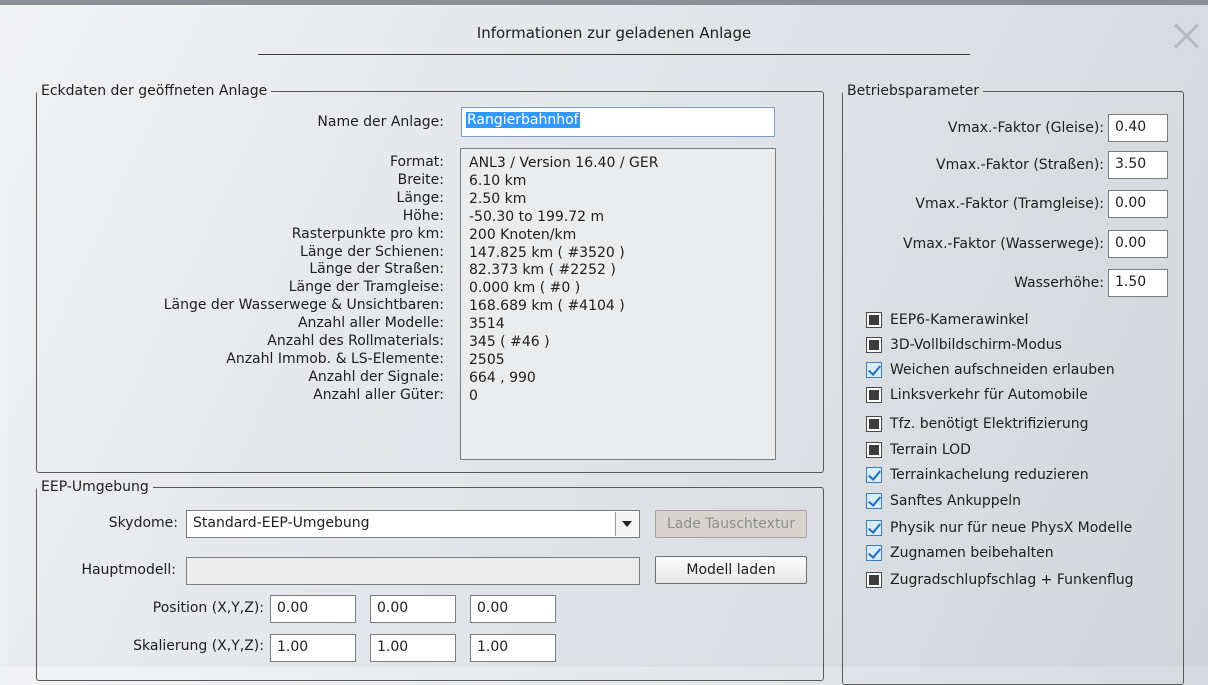 The image size is (1208, 685). I want to click on param-label-strassen: Vmax.-Faktor (Straßen):, so click(1020, 165).